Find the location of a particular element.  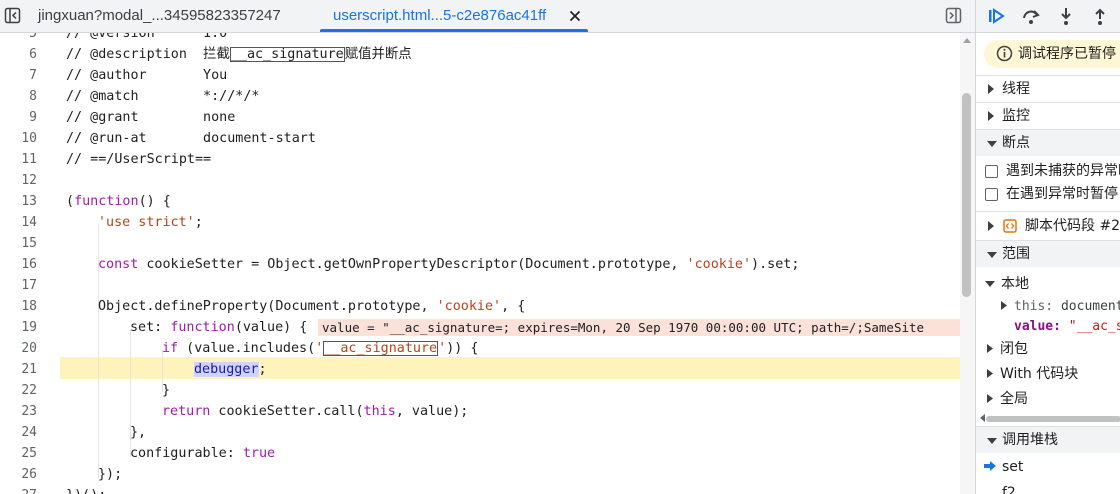

call-frame-set: set is located at coordinates (1003, 467).